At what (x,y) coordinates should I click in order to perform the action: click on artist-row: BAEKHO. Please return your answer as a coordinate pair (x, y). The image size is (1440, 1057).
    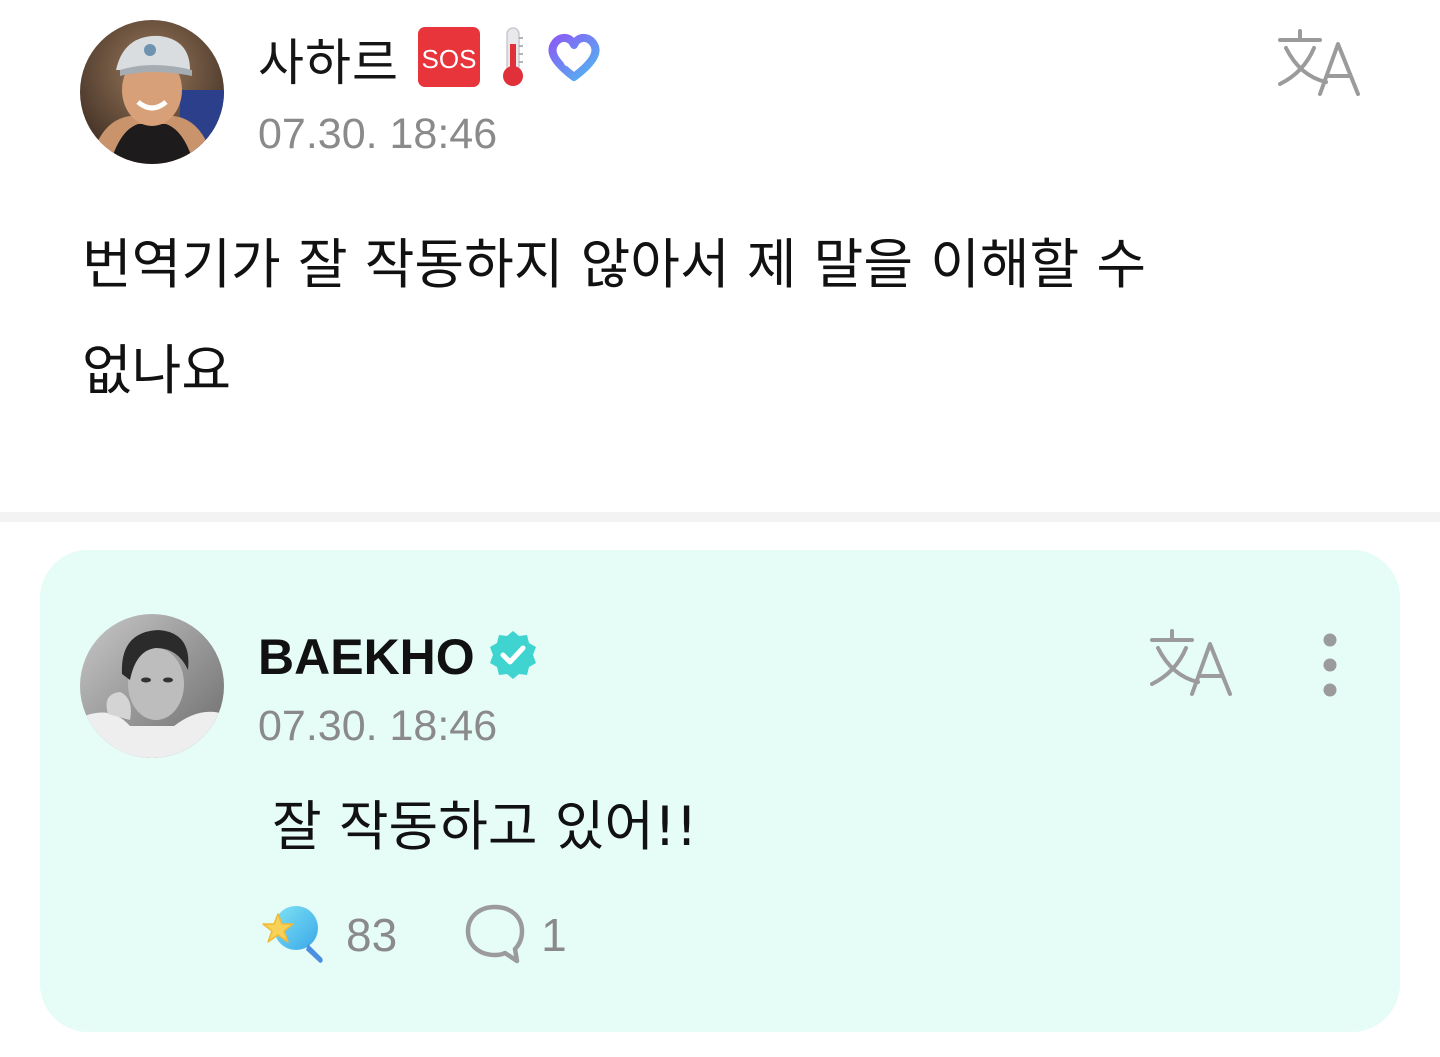
    Looking at the image, I should click on (398, 657).